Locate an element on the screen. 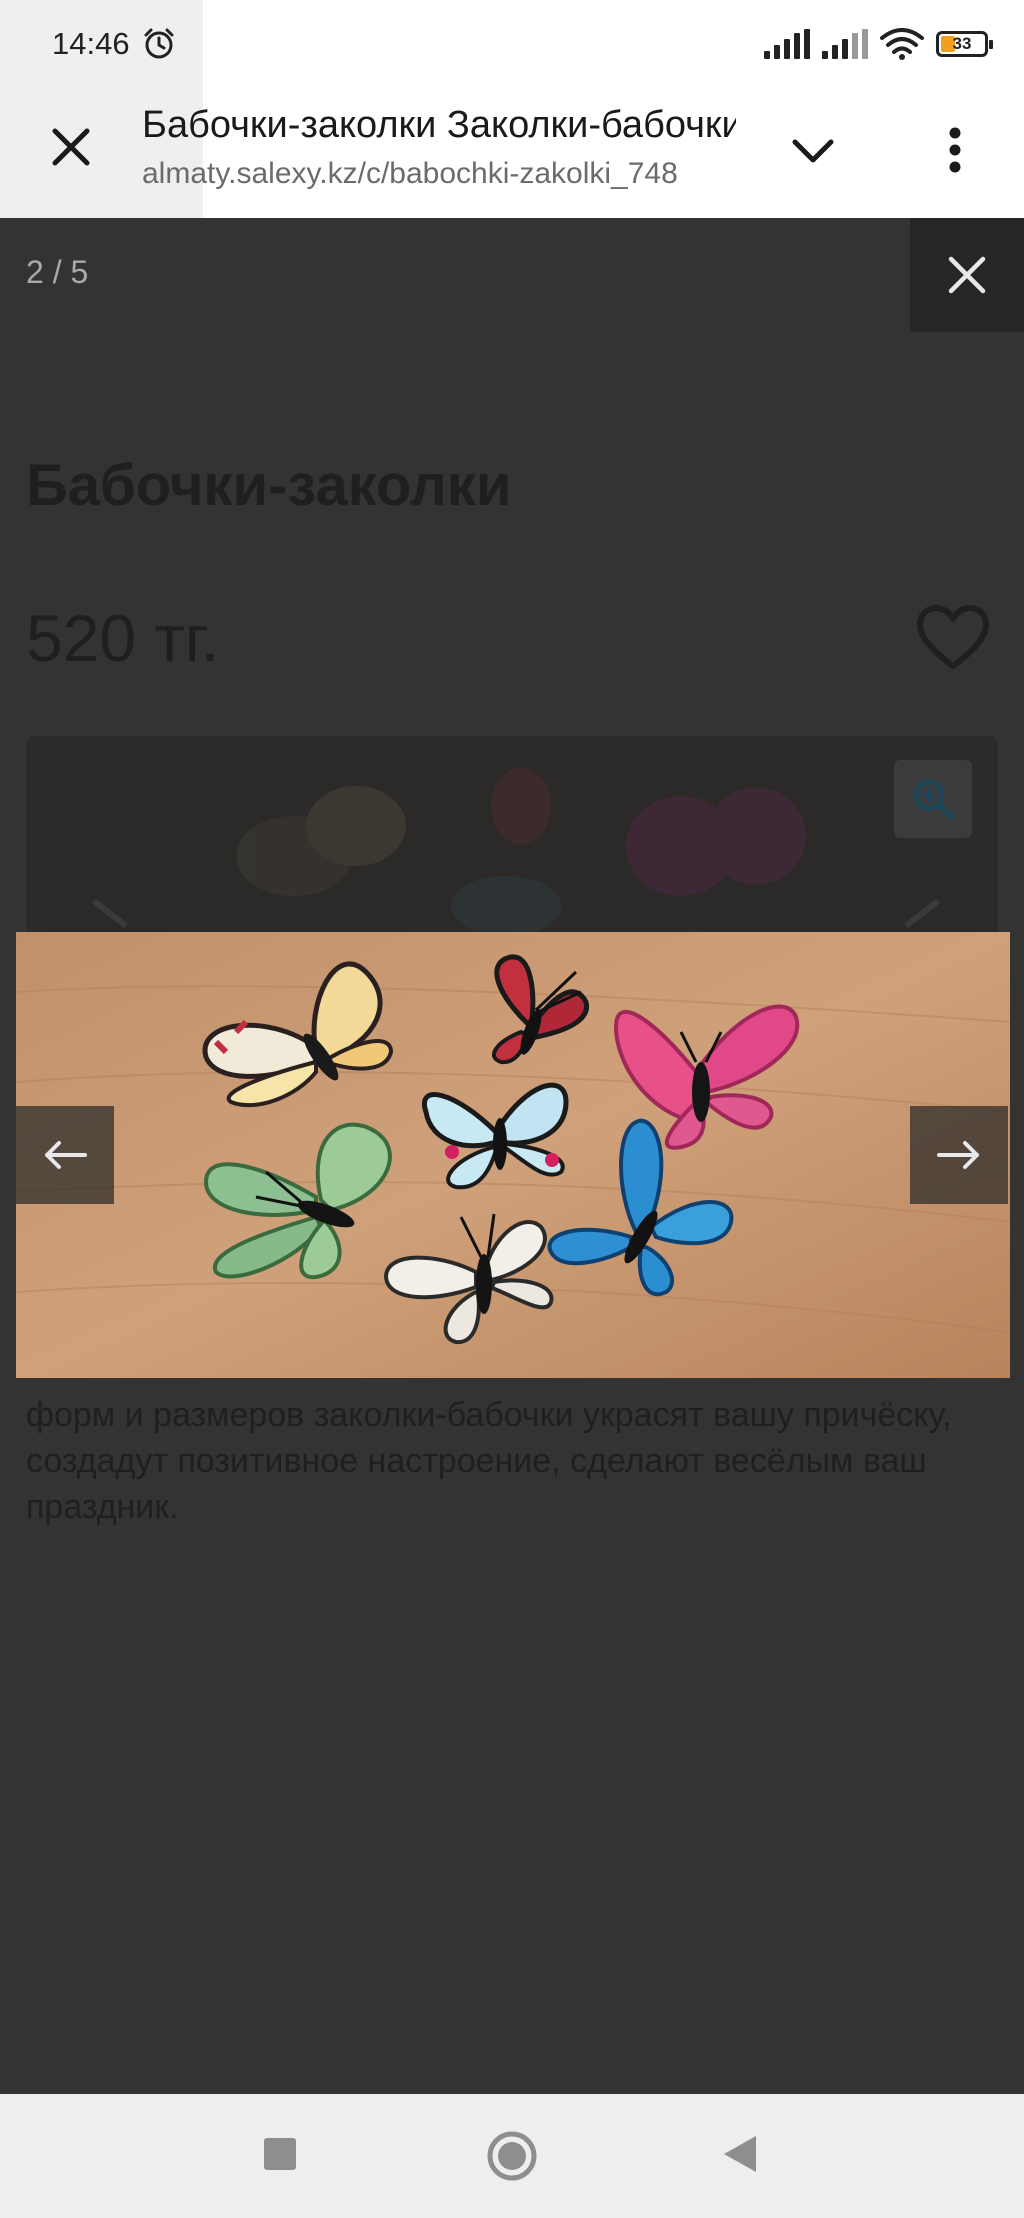 The width and height of the screenshot is (1024, 2218). battery-percent: 33 is located at coordinates (962, 43).